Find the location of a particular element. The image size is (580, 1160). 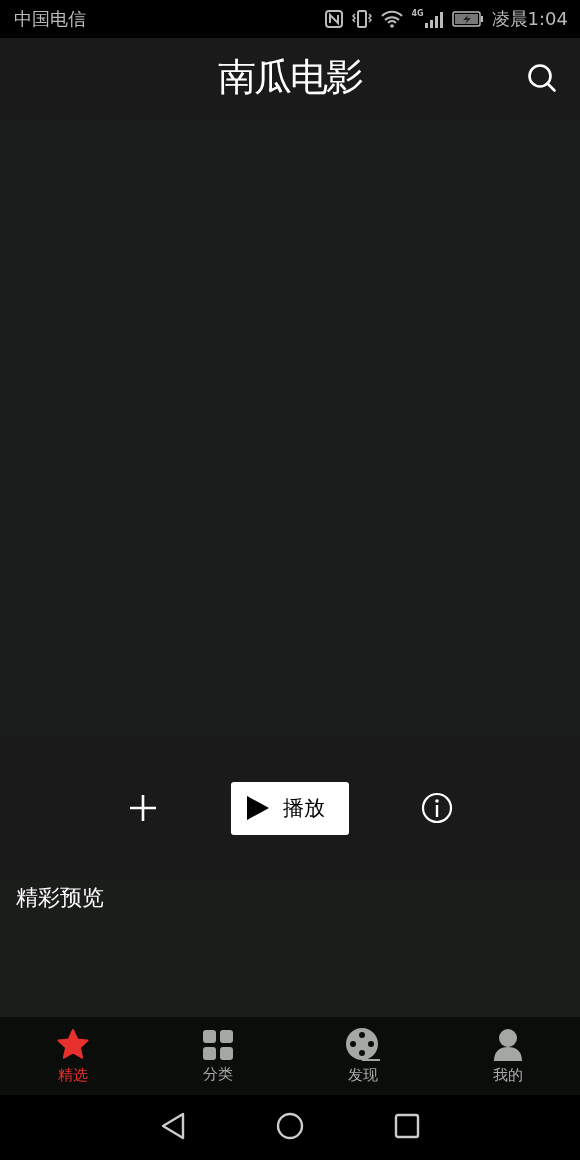

search-button is located at coordinates (542, 78).